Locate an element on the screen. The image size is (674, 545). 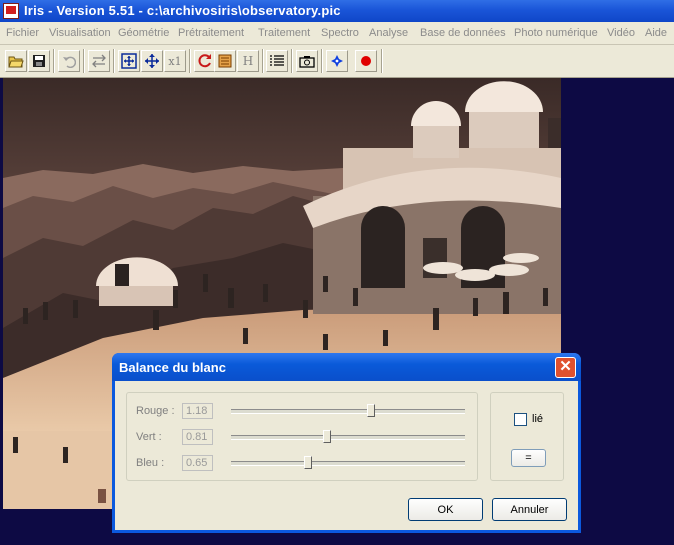
open-folder-icon is located at coordinates (16, 62).